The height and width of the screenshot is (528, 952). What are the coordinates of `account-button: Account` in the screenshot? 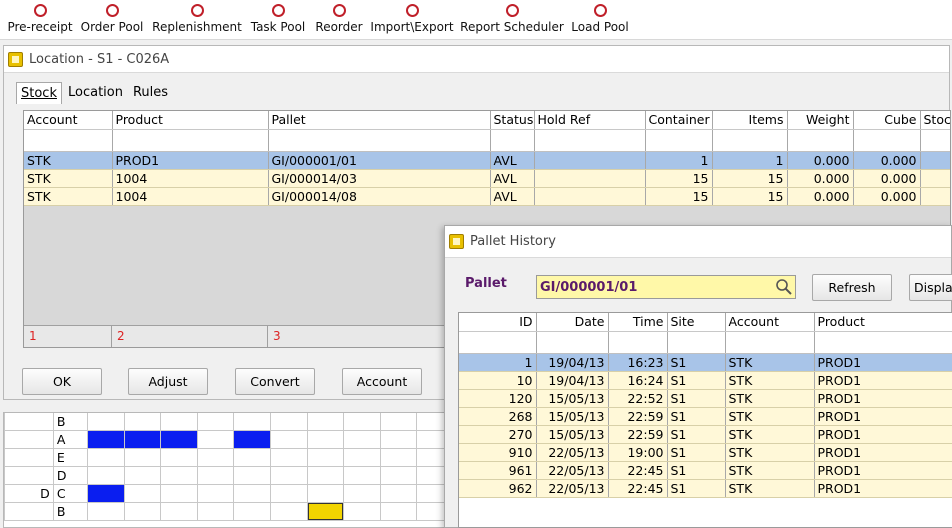 It's located at (382, 381).